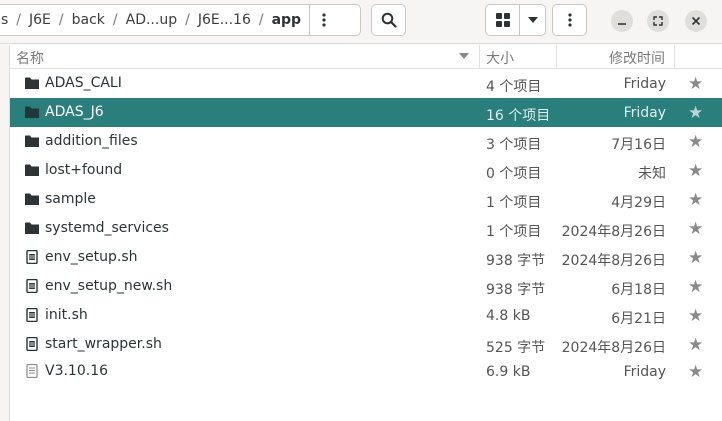 This screenshot has width=722, height=421. What do you see at coordinates (109, 286) in the screenshot?
I see `file-name: env_setup_new.sh` at bounding box center [109, 286].